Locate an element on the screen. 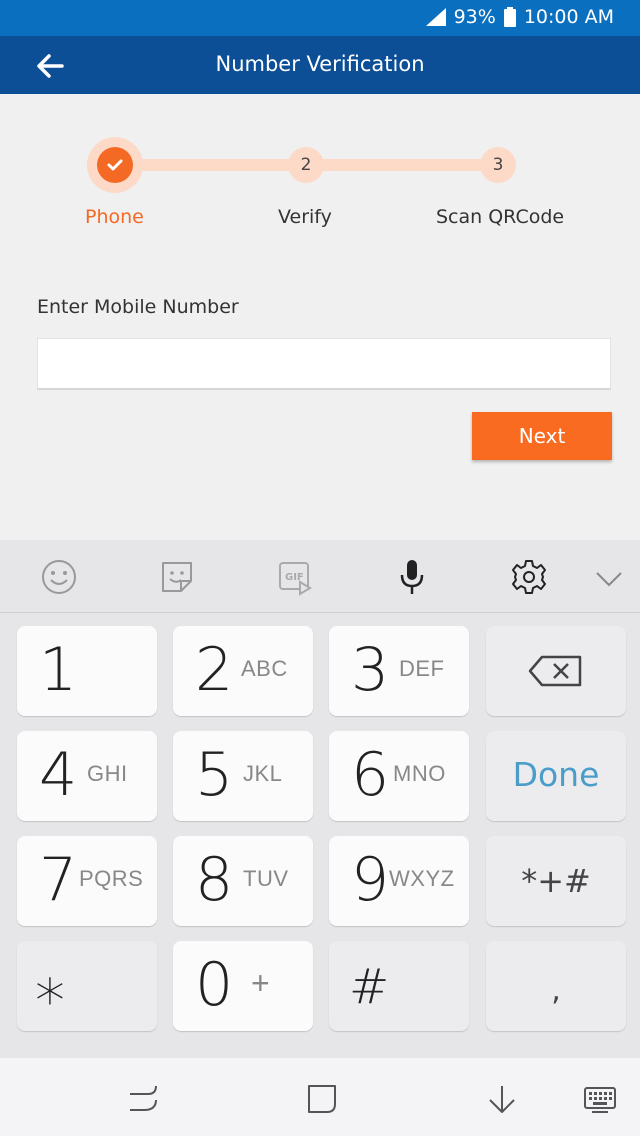  backspace-icon is located at coordinates (555, 671).